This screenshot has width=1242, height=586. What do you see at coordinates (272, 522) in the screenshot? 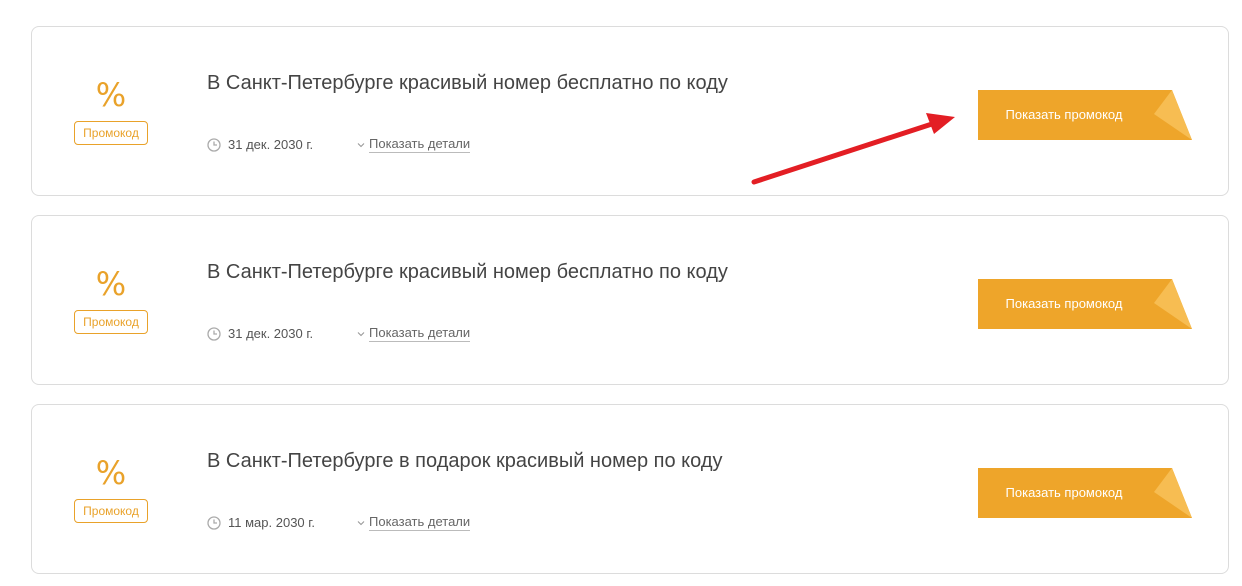
I see `expiry-date: 11 мар. 2030 г.` at bounding box center [272, 522].